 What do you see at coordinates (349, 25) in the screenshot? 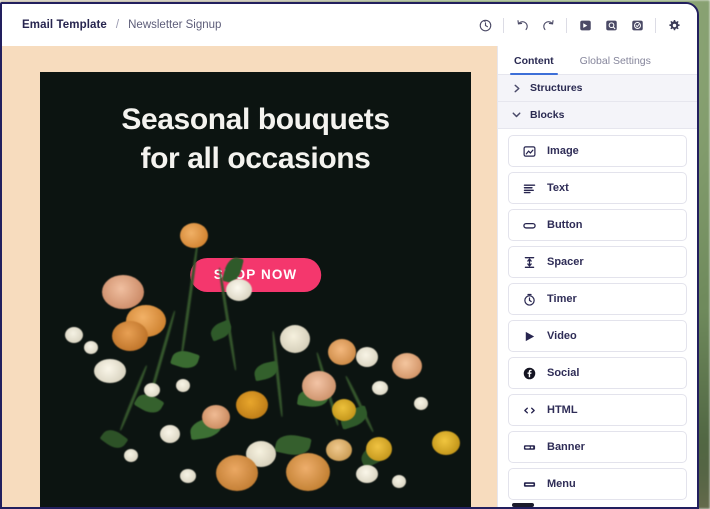
I see `top-bar: Email Template / Newsletter Signup` at bounding box center [349, 25].